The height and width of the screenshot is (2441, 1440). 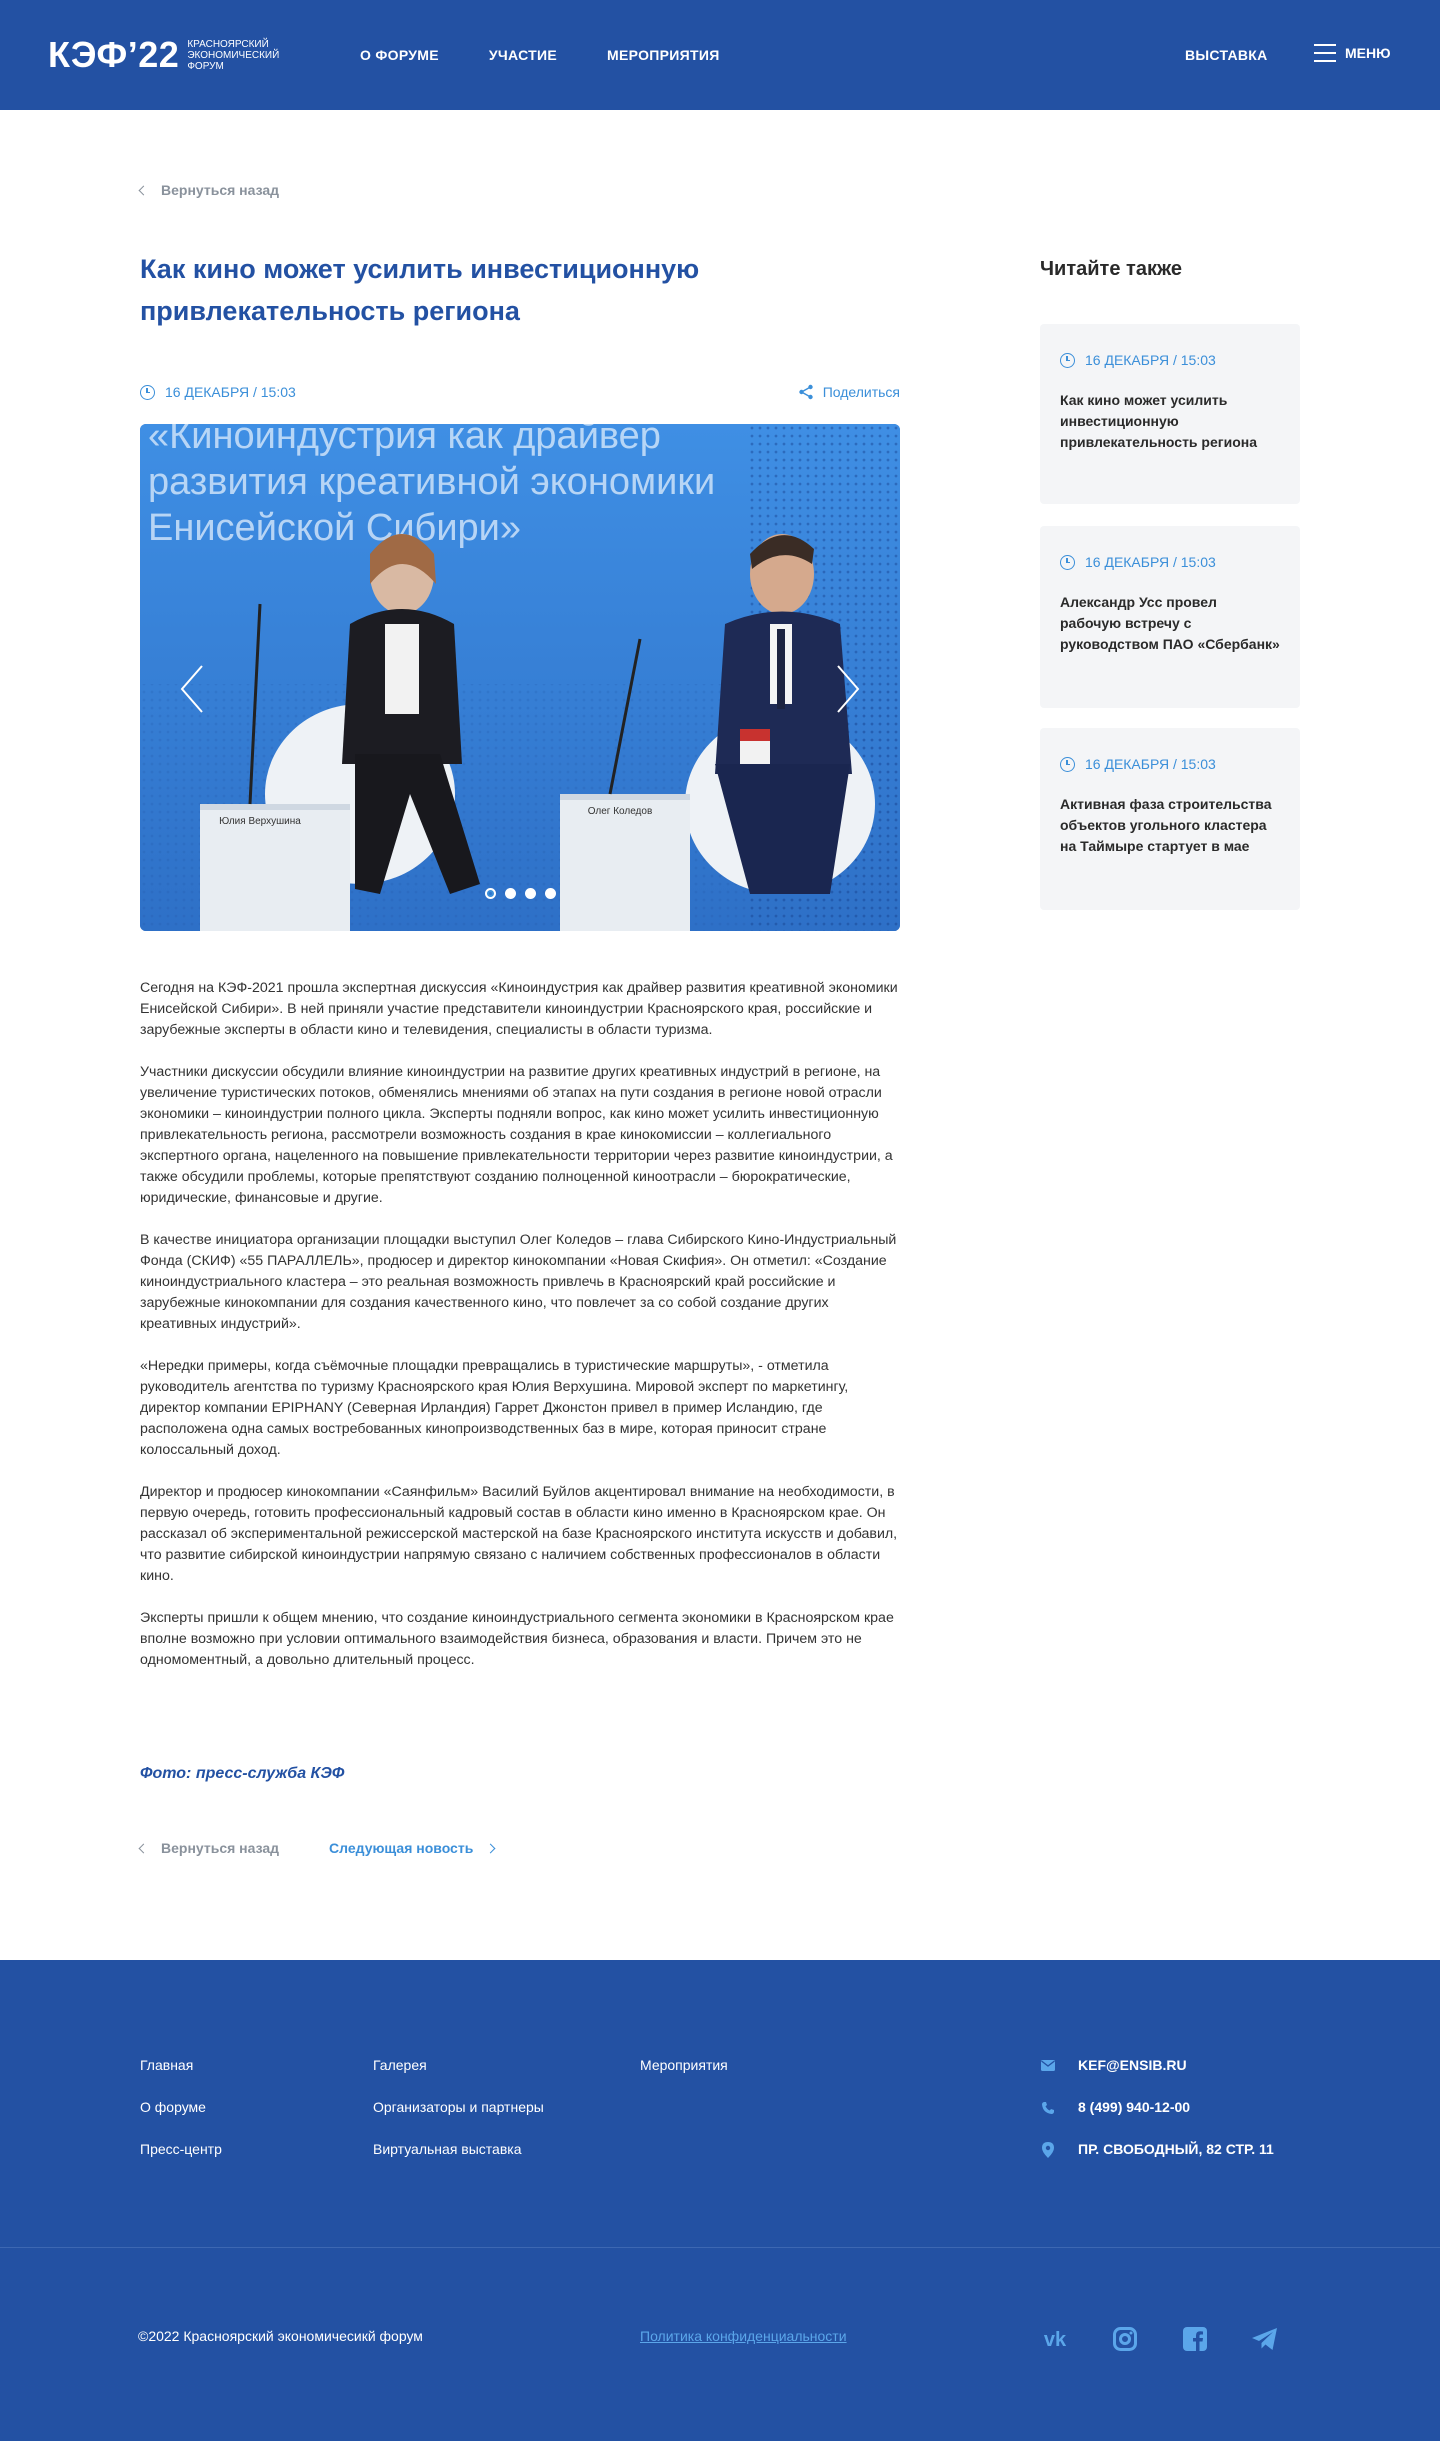 What do you see at coordinates (431, 482) in the screenshot?
I see `slide-banner-text-2: развития креативной экономики` at bounding box center [431, 482].